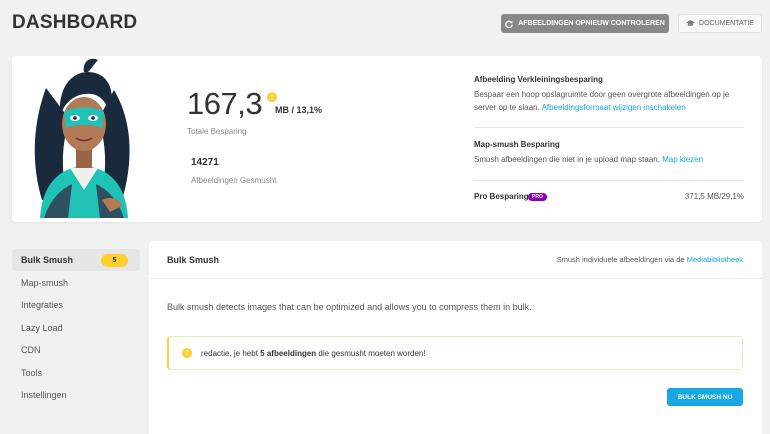  What do you see at coordinates (45, 282) in the screenshot?
I see `sidebar-item-label: Map-smush` at bounding box center [45, 282].